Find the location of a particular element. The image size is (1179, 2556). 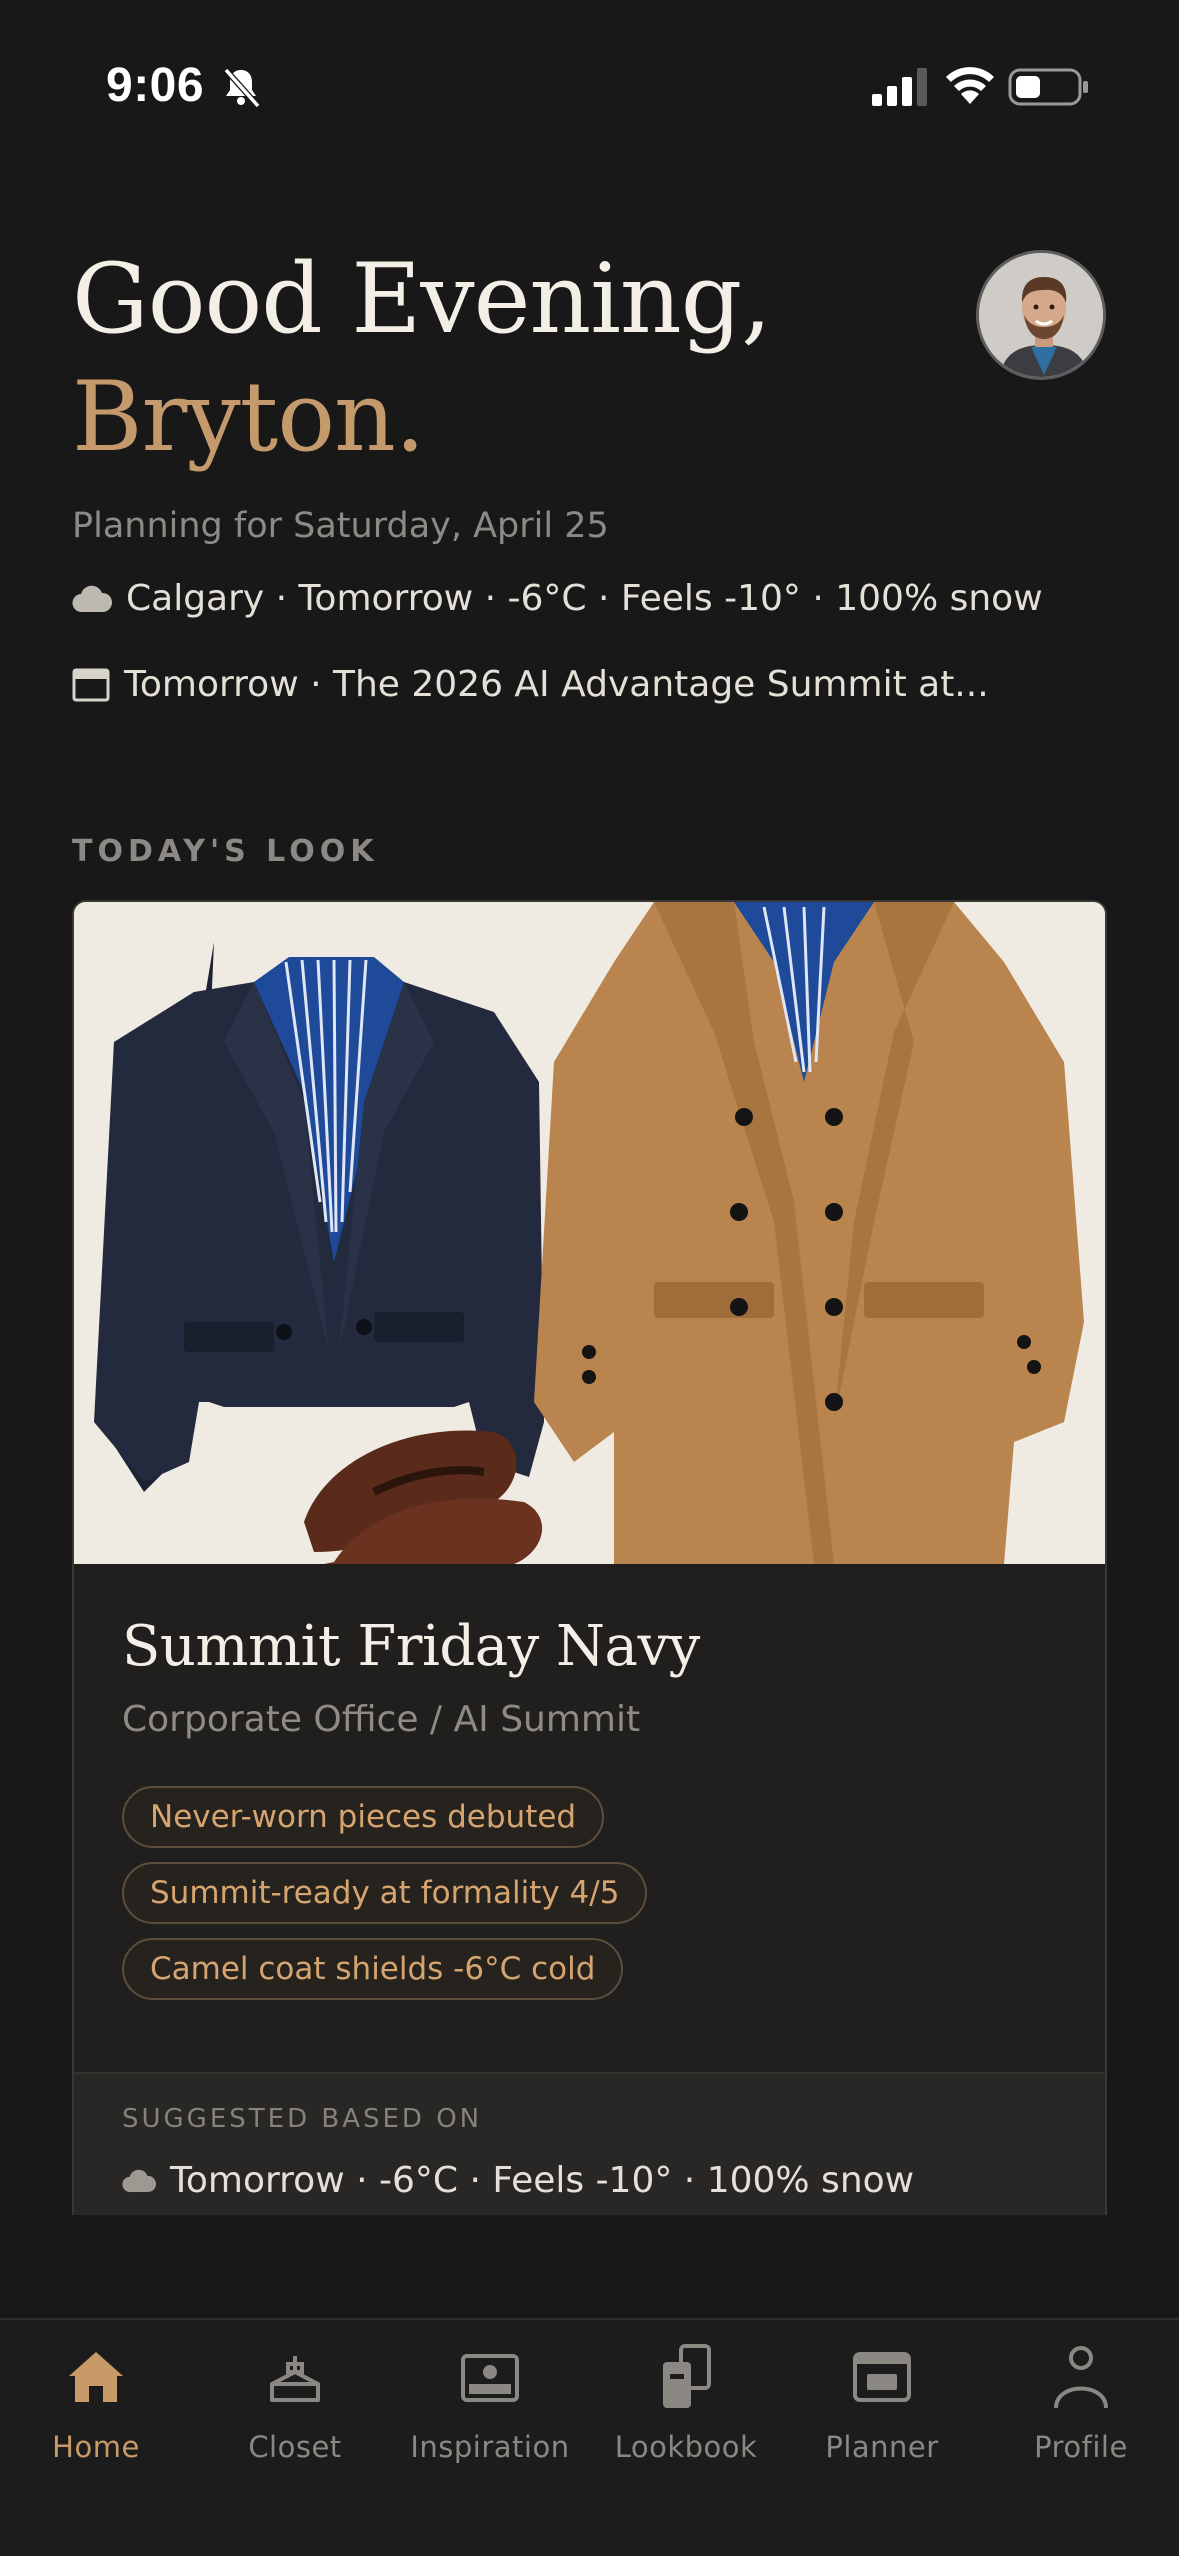

tab-home: Home is located at coordinates (97, 2417).